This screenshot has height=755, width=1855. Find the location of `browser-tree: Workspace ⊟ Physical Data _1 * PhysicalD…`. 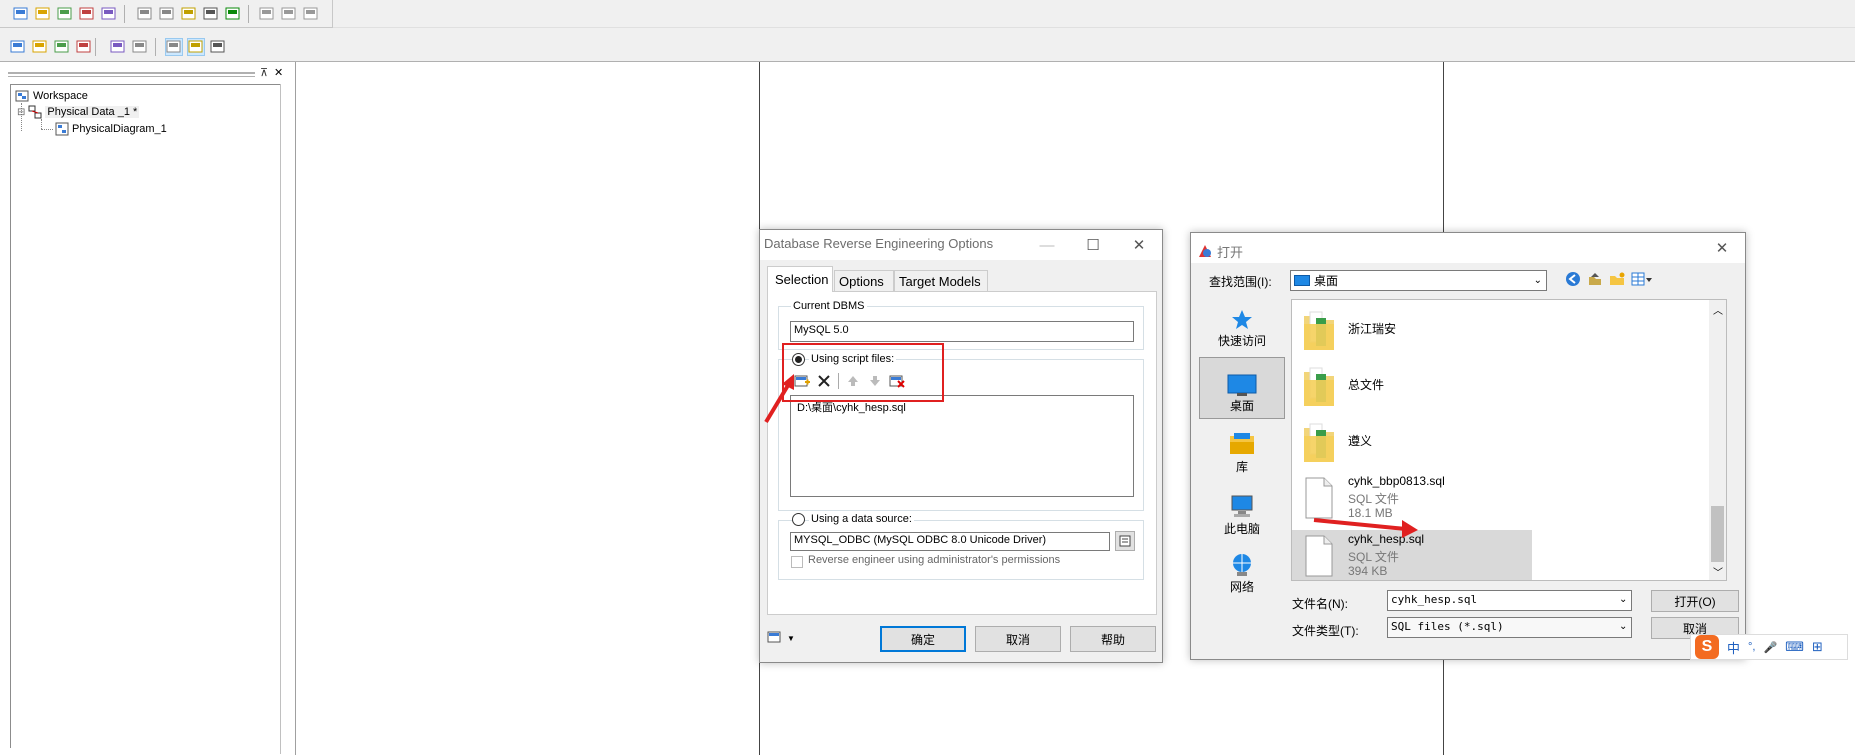

browser-tree: Workspace ⊟ Physical Data _1 * PhysicalD… is located at coordinates (145, 416).